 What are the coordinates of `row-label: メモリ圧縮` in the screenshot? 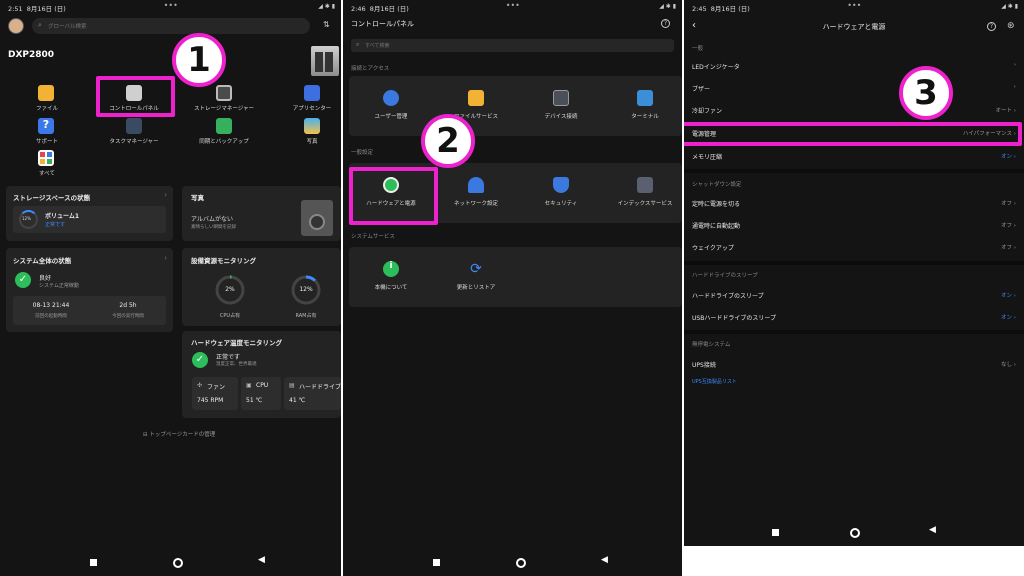 It's located at (707, 157).